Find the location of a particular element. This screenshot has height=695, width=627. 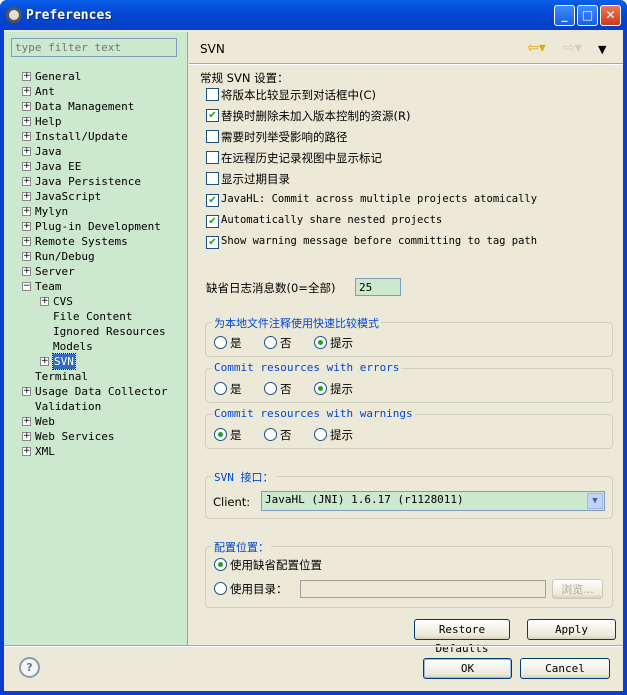

default-config-radio is located at coordinates (220, 564).